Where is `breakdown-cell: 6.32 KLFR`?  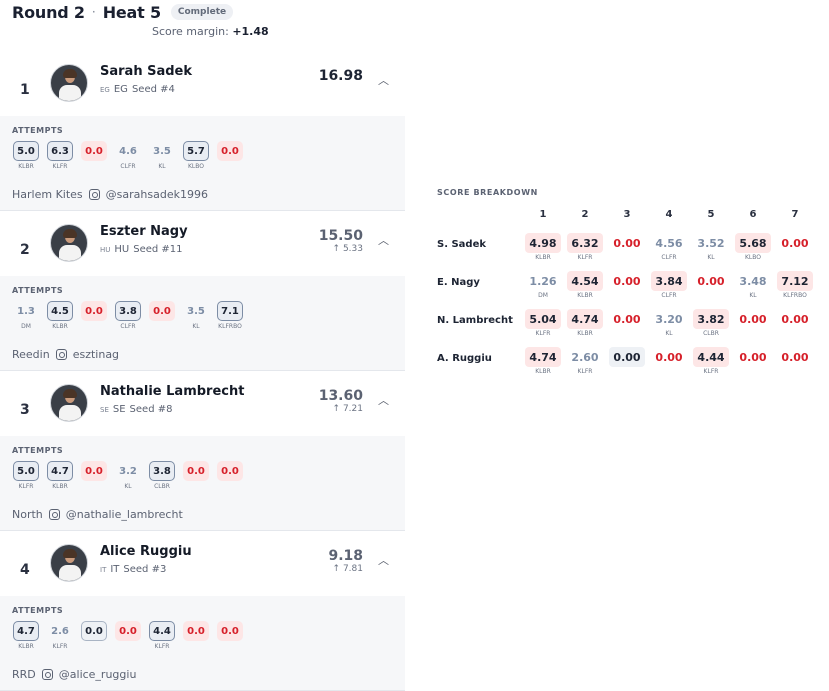
breakdown-cell: 6.32 KLFR is located at coordinates (585, 247).